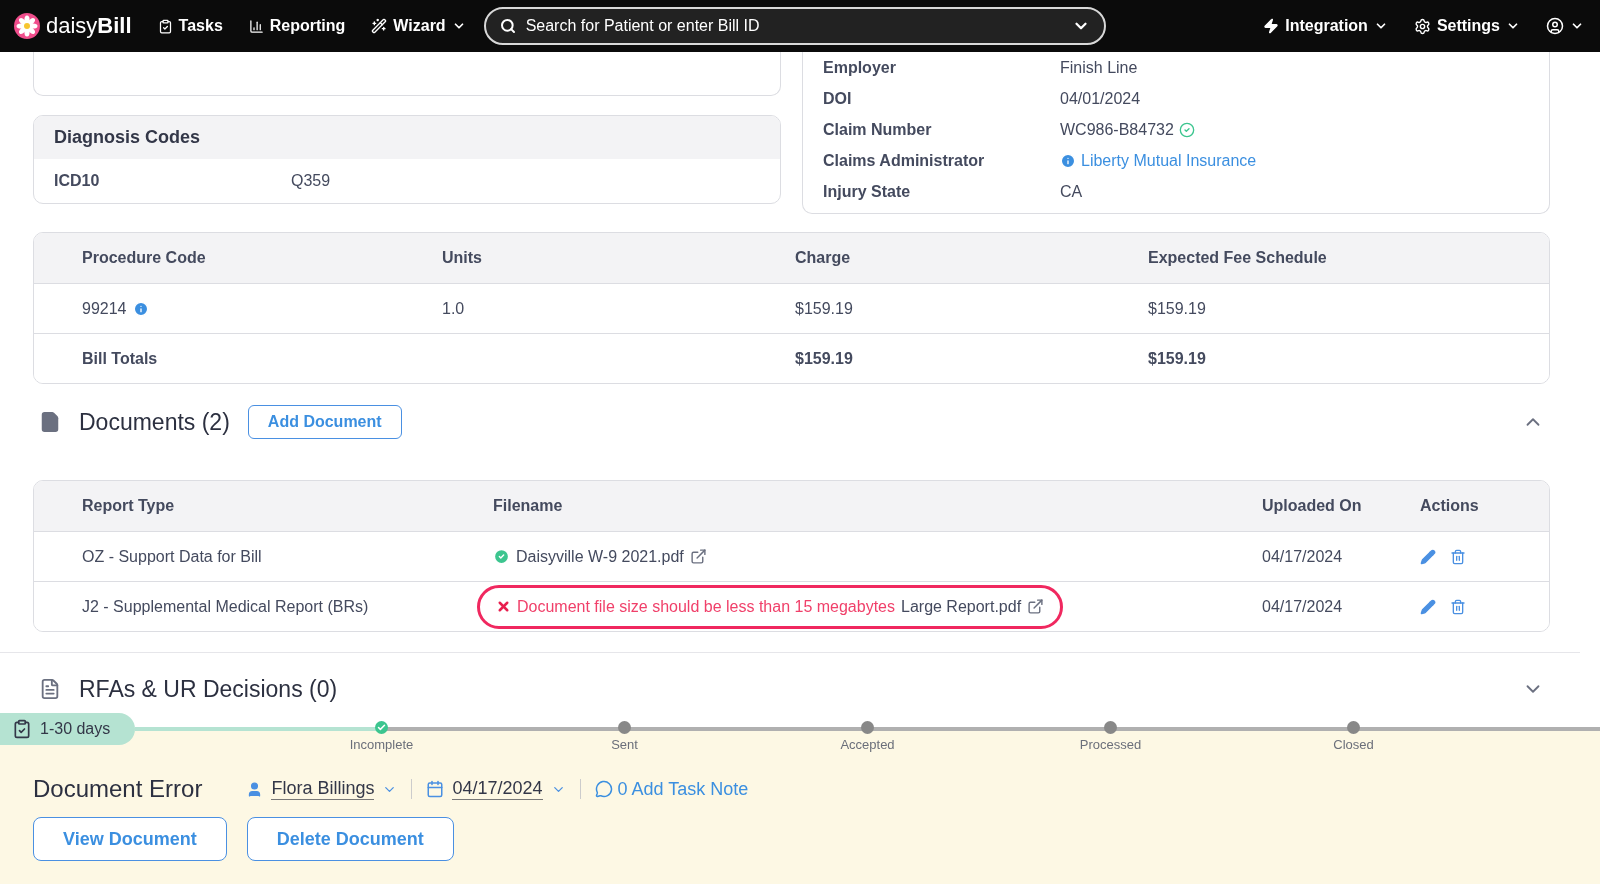  I want to click on logo-text: daisyBill, so click(89, 26).